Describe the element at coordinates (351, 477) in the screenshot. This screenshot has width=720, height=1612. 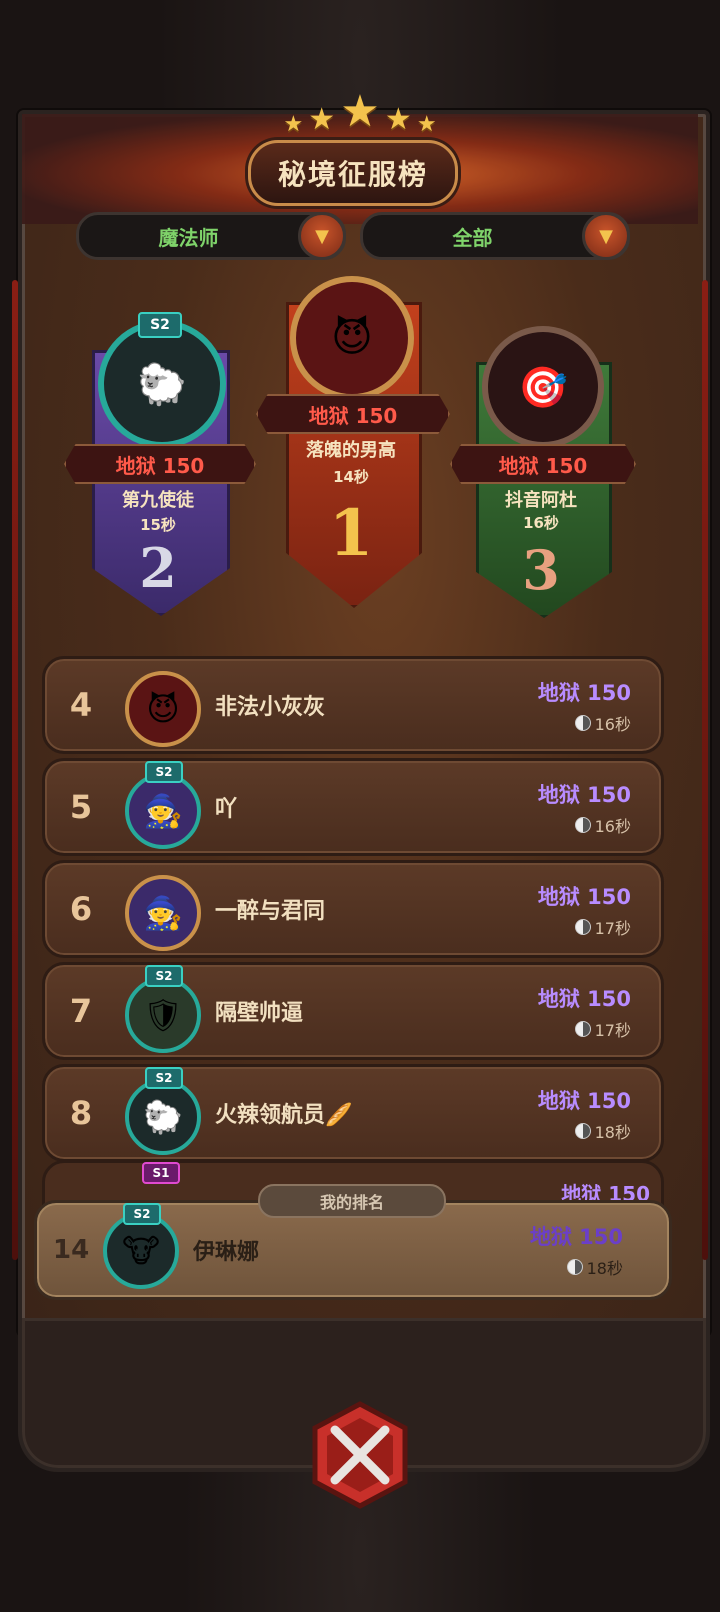
I see `clear-time: 14秒` at that location.